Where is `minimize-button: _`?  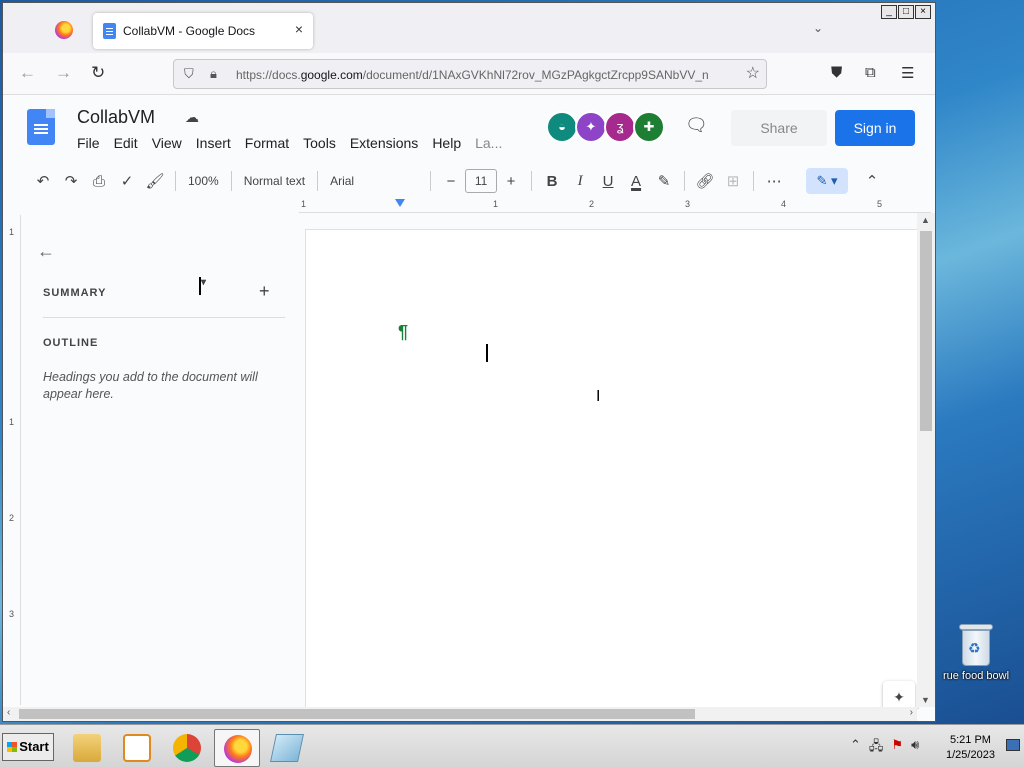
minimize-button: _ is located at coordinates (889, 12).